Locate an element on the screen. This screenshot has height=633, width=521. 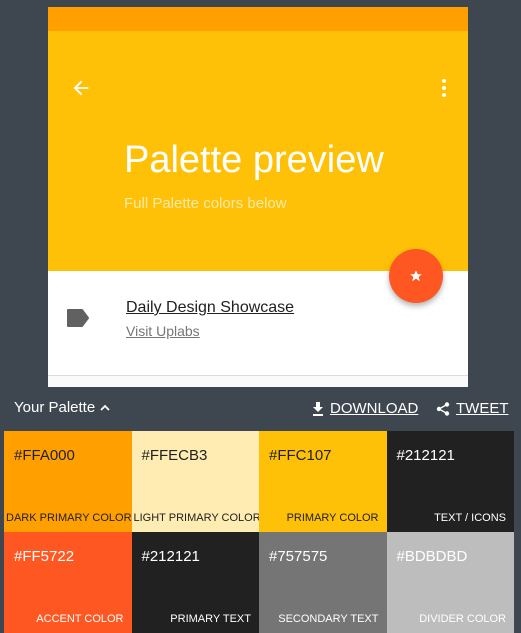
swatch-light-primary: #FFECB3 LIGHT PRIMARY COLOR is located at coordinates (195, 481).